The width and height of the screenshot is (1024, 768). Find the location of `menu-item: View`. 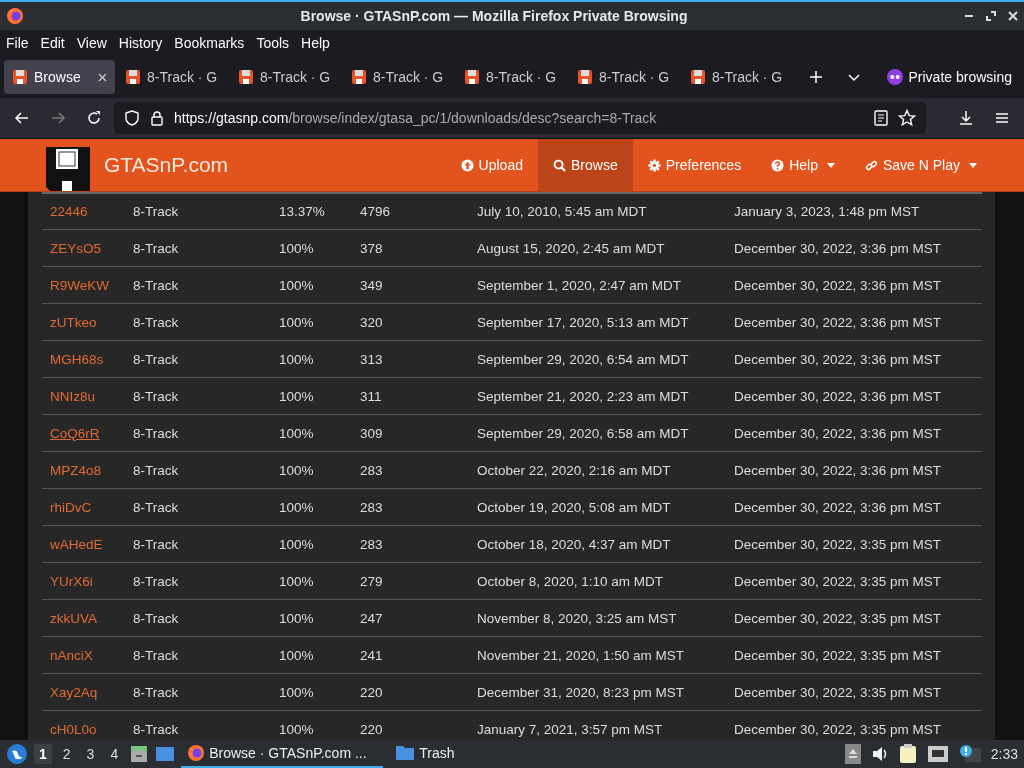

menu-item: View is located at coordinates (91, 43).